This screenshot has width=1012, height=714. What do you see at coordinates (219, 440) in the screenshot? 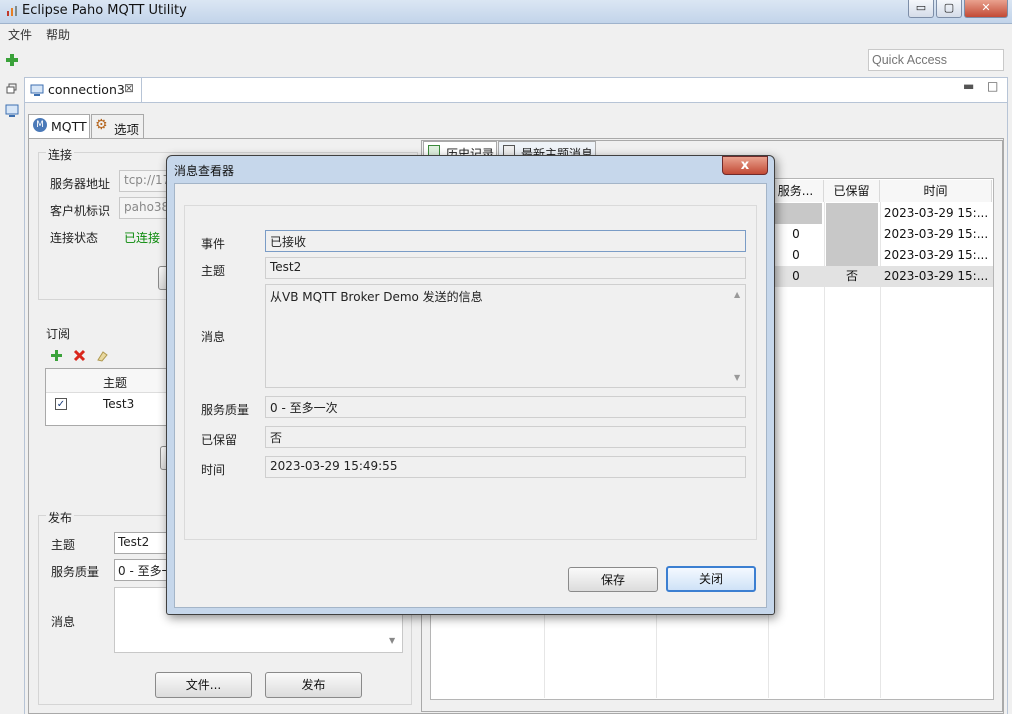
I see `dialog-retained-label: 已保留` at bounding box center [219, 440].